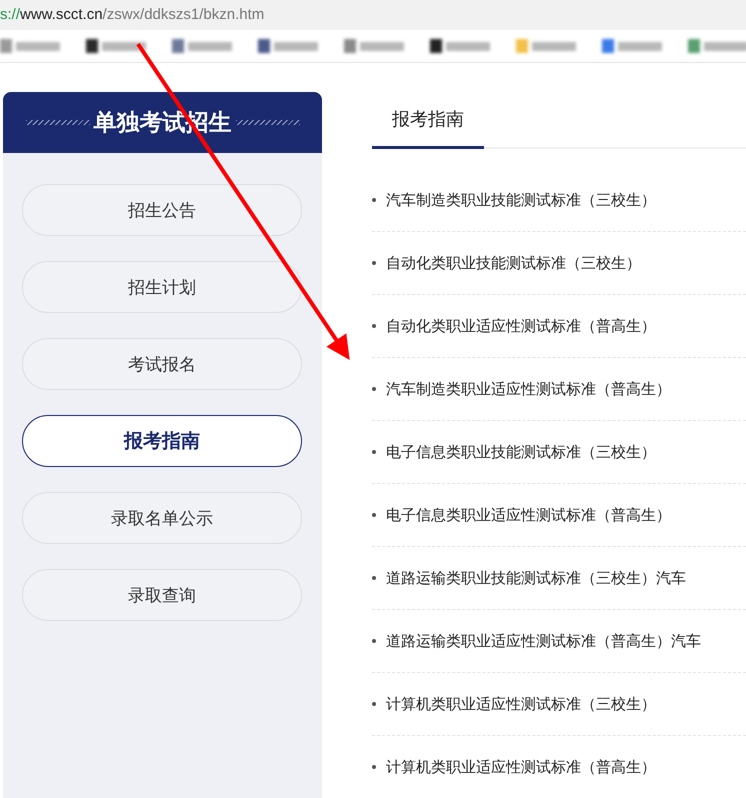 This screenshot has height=798, width=746. What do you see at coordinates (162, 595) in the screenshot?
I see `sidebar-item: 录取查询` at bounding box center [162, 595].